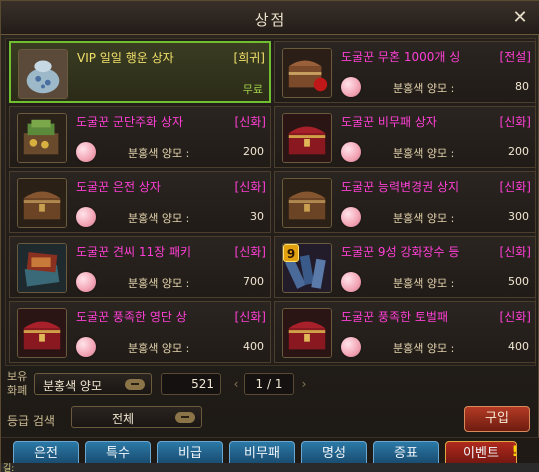  I want to click on item-name: 도굴꾼 견씨 11장 패키, so click(134, 252).